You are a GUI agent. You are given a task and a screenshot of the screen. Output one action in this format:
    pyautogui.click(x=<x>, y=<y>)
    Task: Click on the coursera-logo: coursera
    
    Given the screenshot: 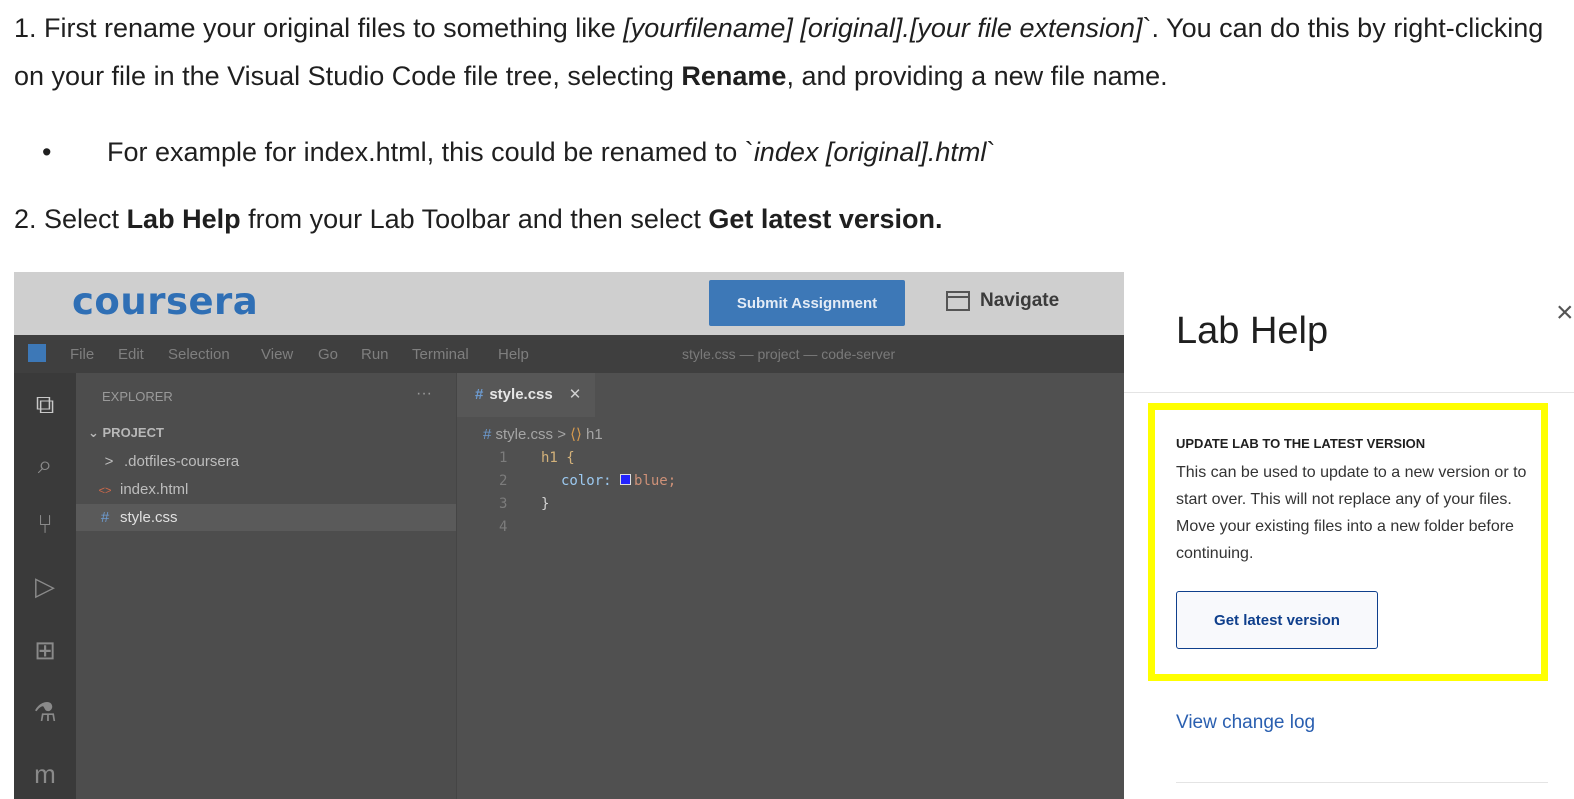 What is the action you would take?
    pyautogui.click(x=165, y=301)
    